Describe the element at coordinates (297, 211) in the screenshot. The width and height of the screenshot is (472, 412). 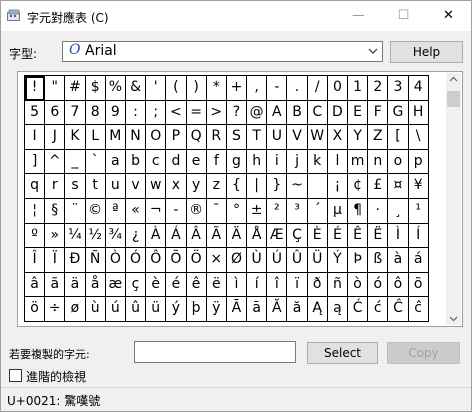
I see `character-cell: ³` at that location.